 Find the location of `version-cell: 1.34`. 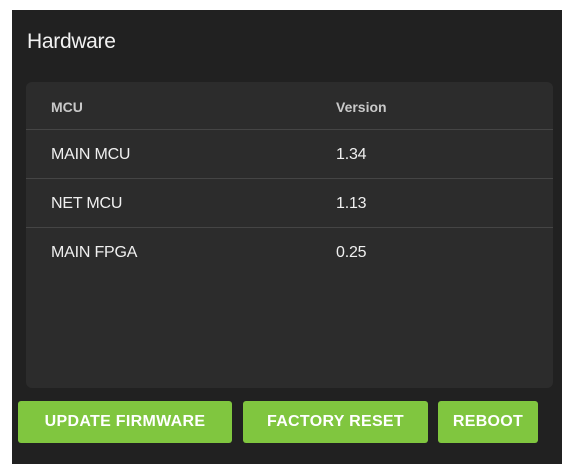

version-cell: 1.34 is located at coordinates (351, 154).